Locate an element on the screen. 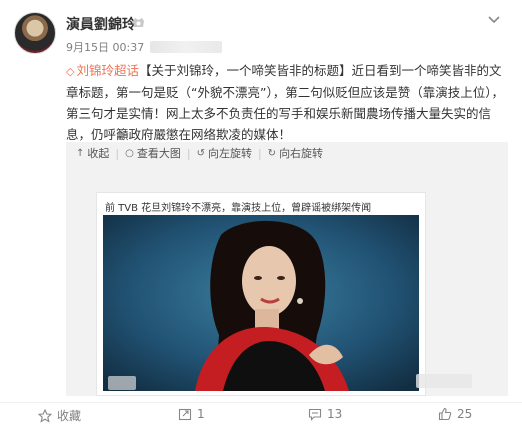  comment-icon is located at coordinates (315, 414).